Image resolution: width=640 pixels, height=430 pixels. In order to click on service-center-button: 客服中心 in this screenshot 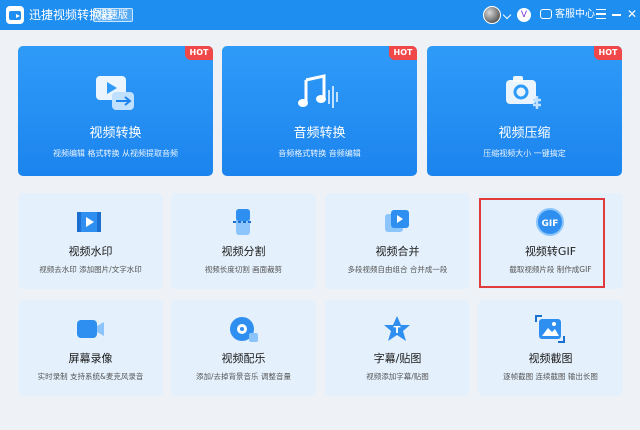, I will do `click(575, 15)`.